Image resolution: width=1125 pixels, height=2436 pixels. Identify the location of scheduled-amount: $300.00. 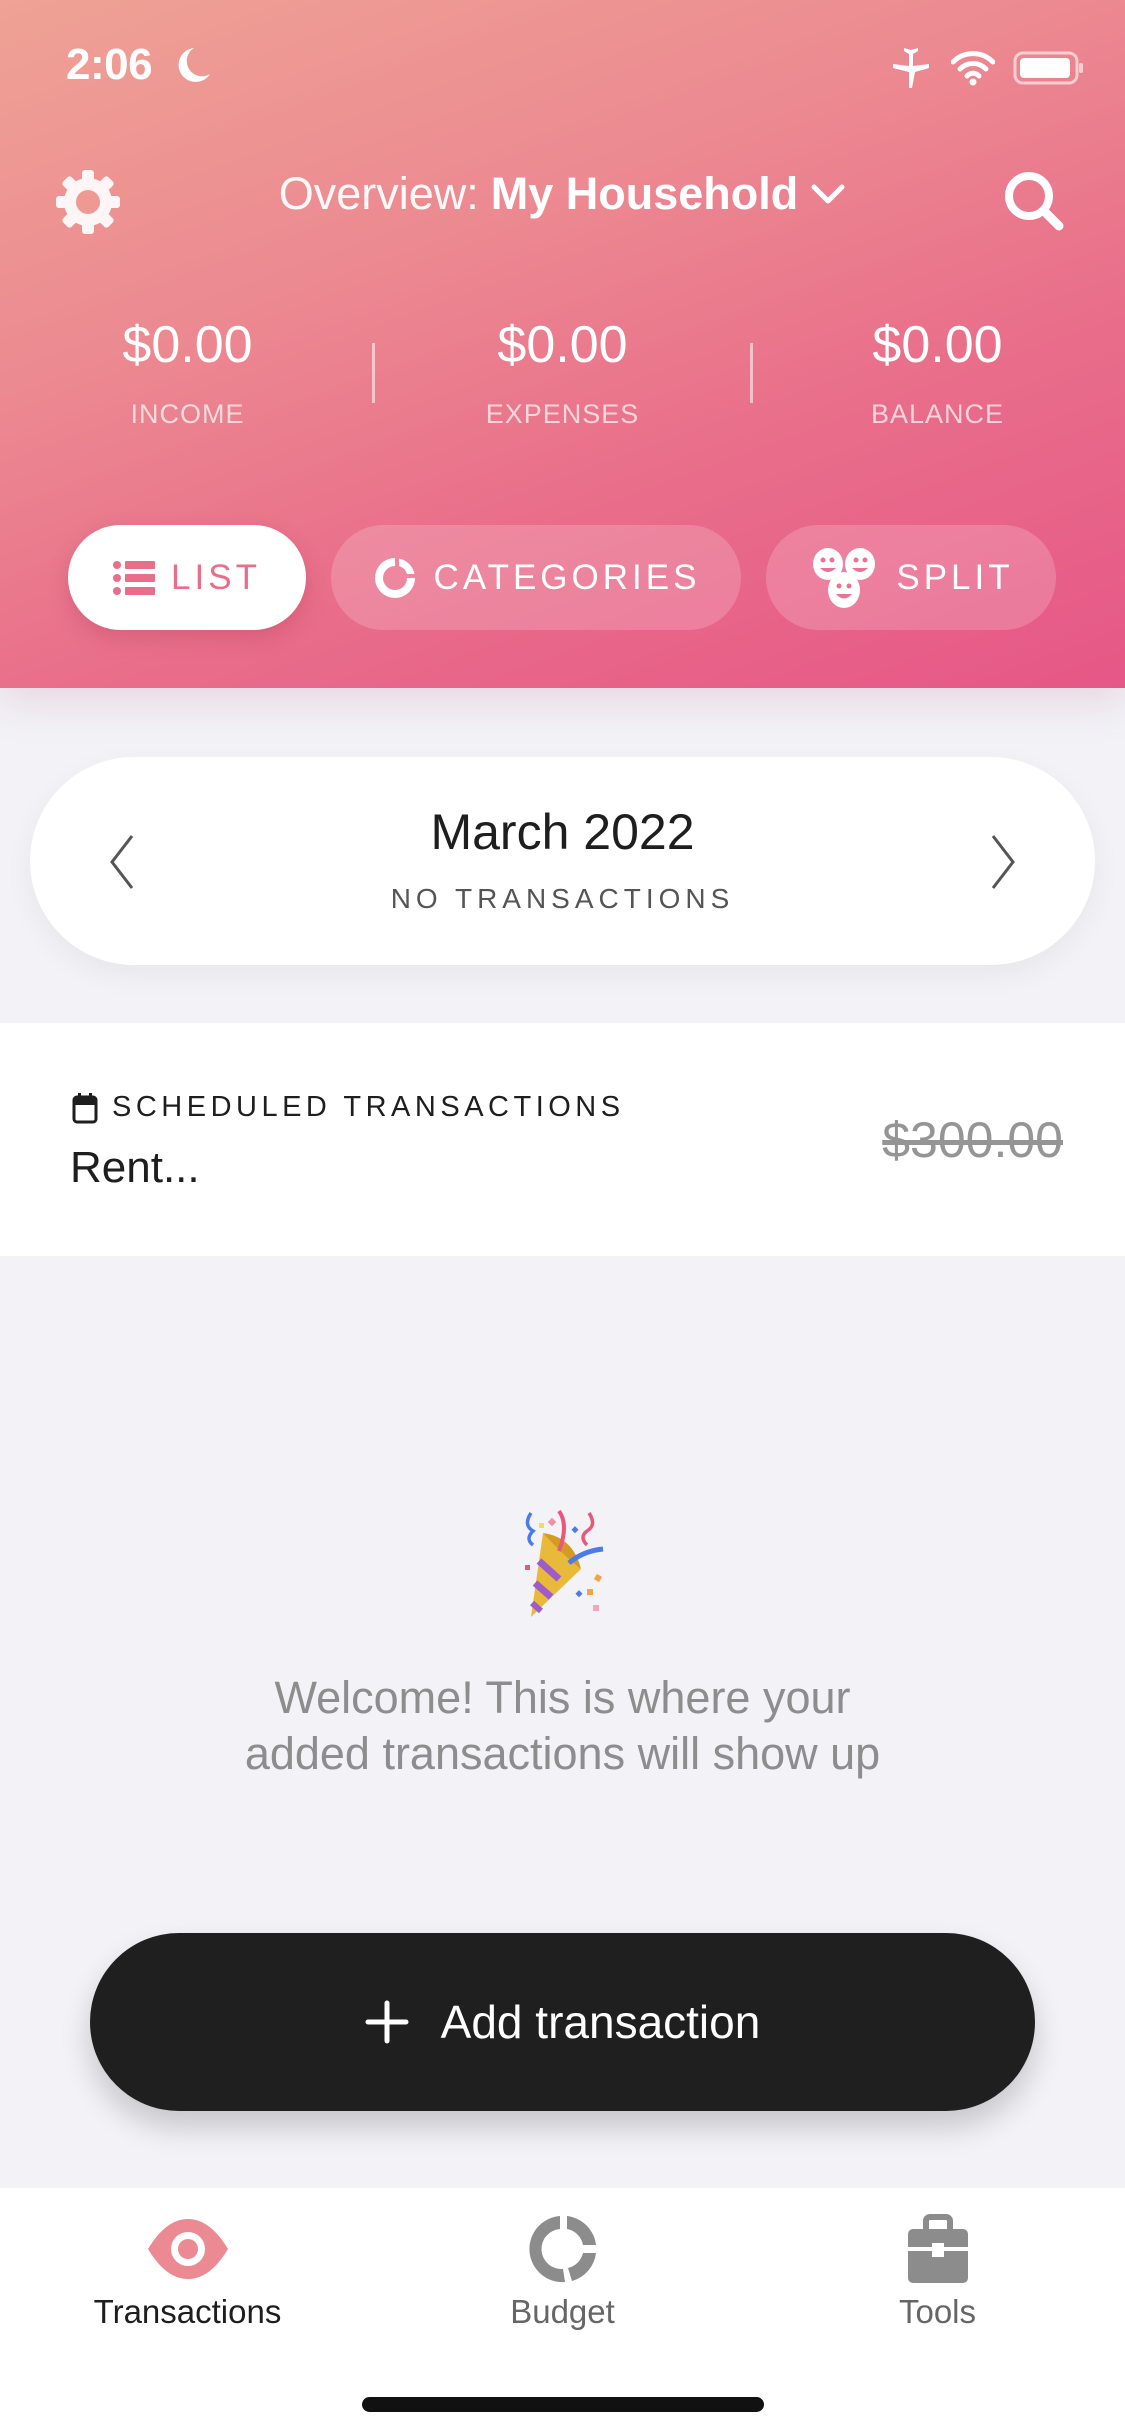
(972, 1140).